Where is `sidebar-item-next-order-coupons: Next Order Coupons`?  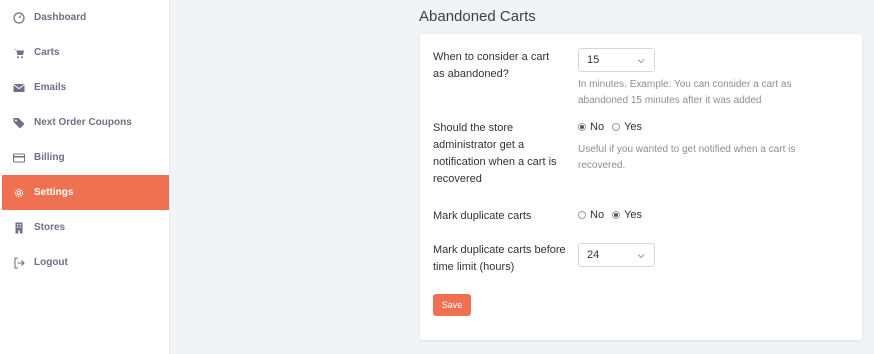 sidebar-item-next-order-coupons: Next Order Coupons is located at coordinates (85, 122).